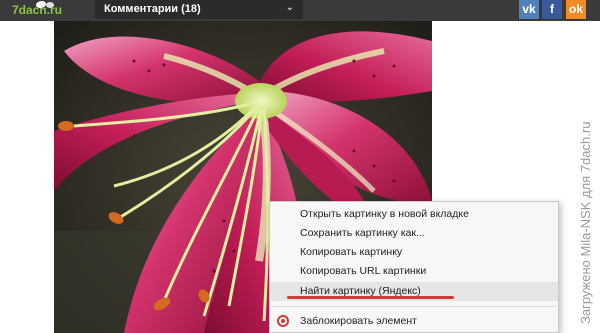 The image size is (600, 333). What do you see at coordinates (33, 10) in the screenshot?
I see `site-logo: 7dach.ru` at bounding box center [33, 10].